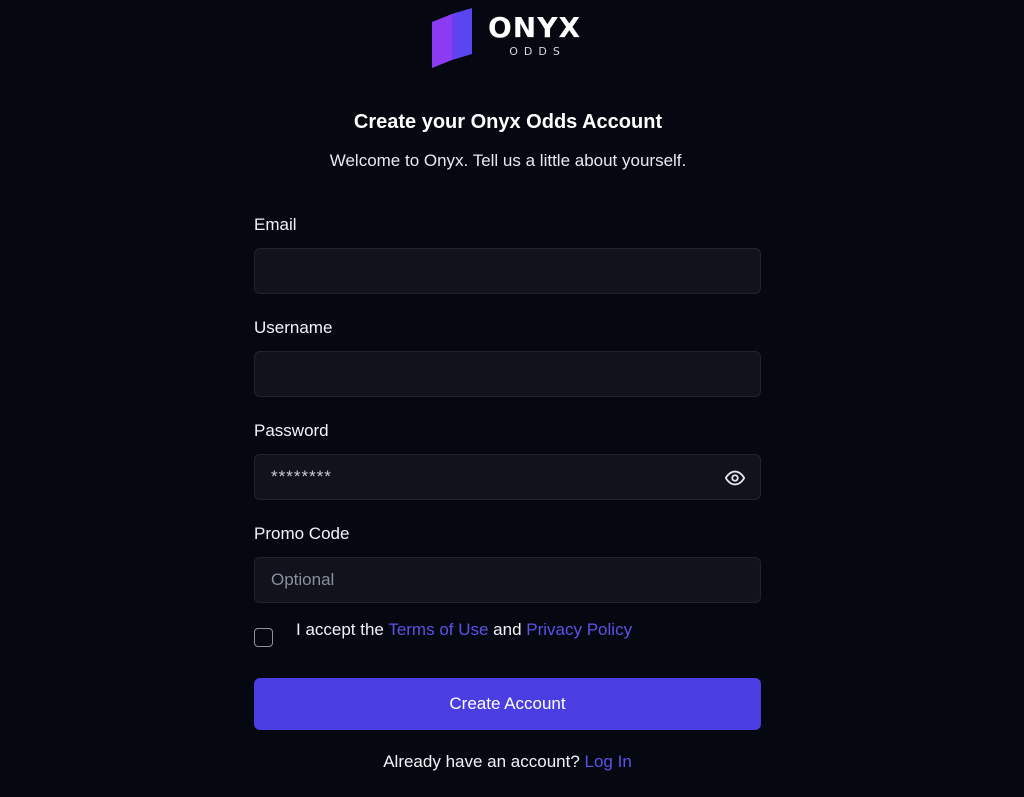 Image resolution: width=1024 pixels, height=797 pixels. Describe the element at coordinates (452, 38) in the screenshot. I see `onyx-logo-icon` at that location.